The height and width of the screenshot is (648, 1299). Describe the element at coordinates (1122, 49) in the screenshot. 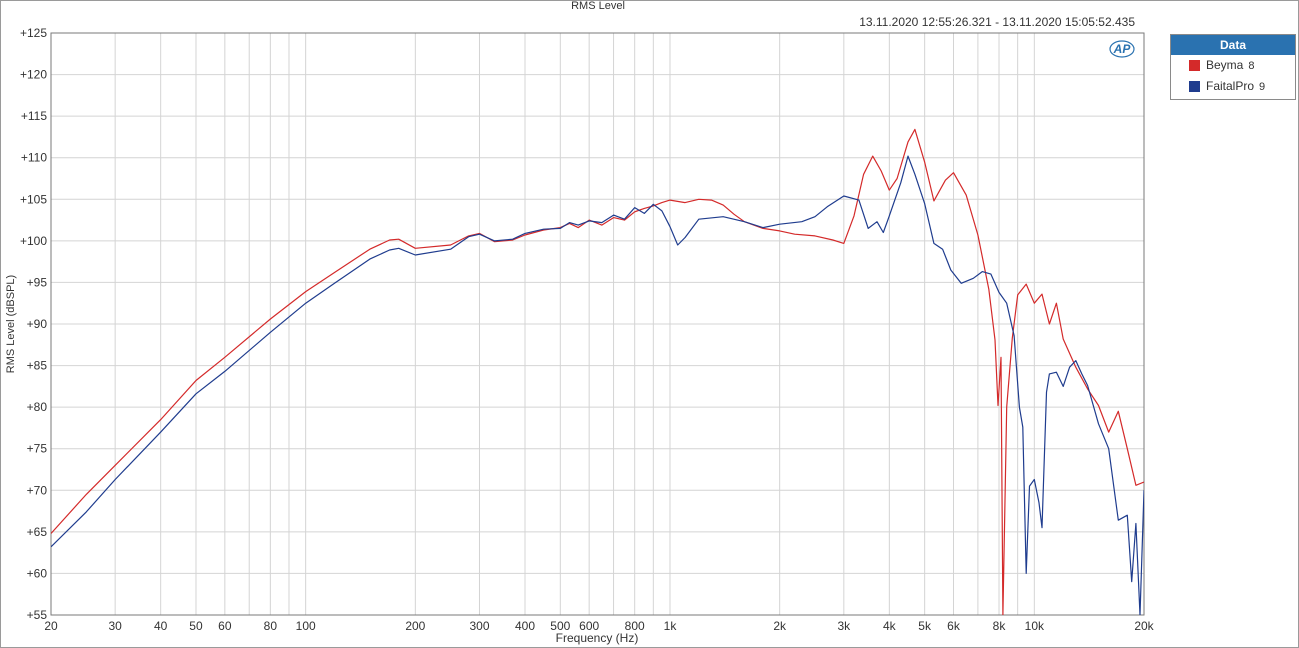

I see `ap-logo-text: AP` at that location.